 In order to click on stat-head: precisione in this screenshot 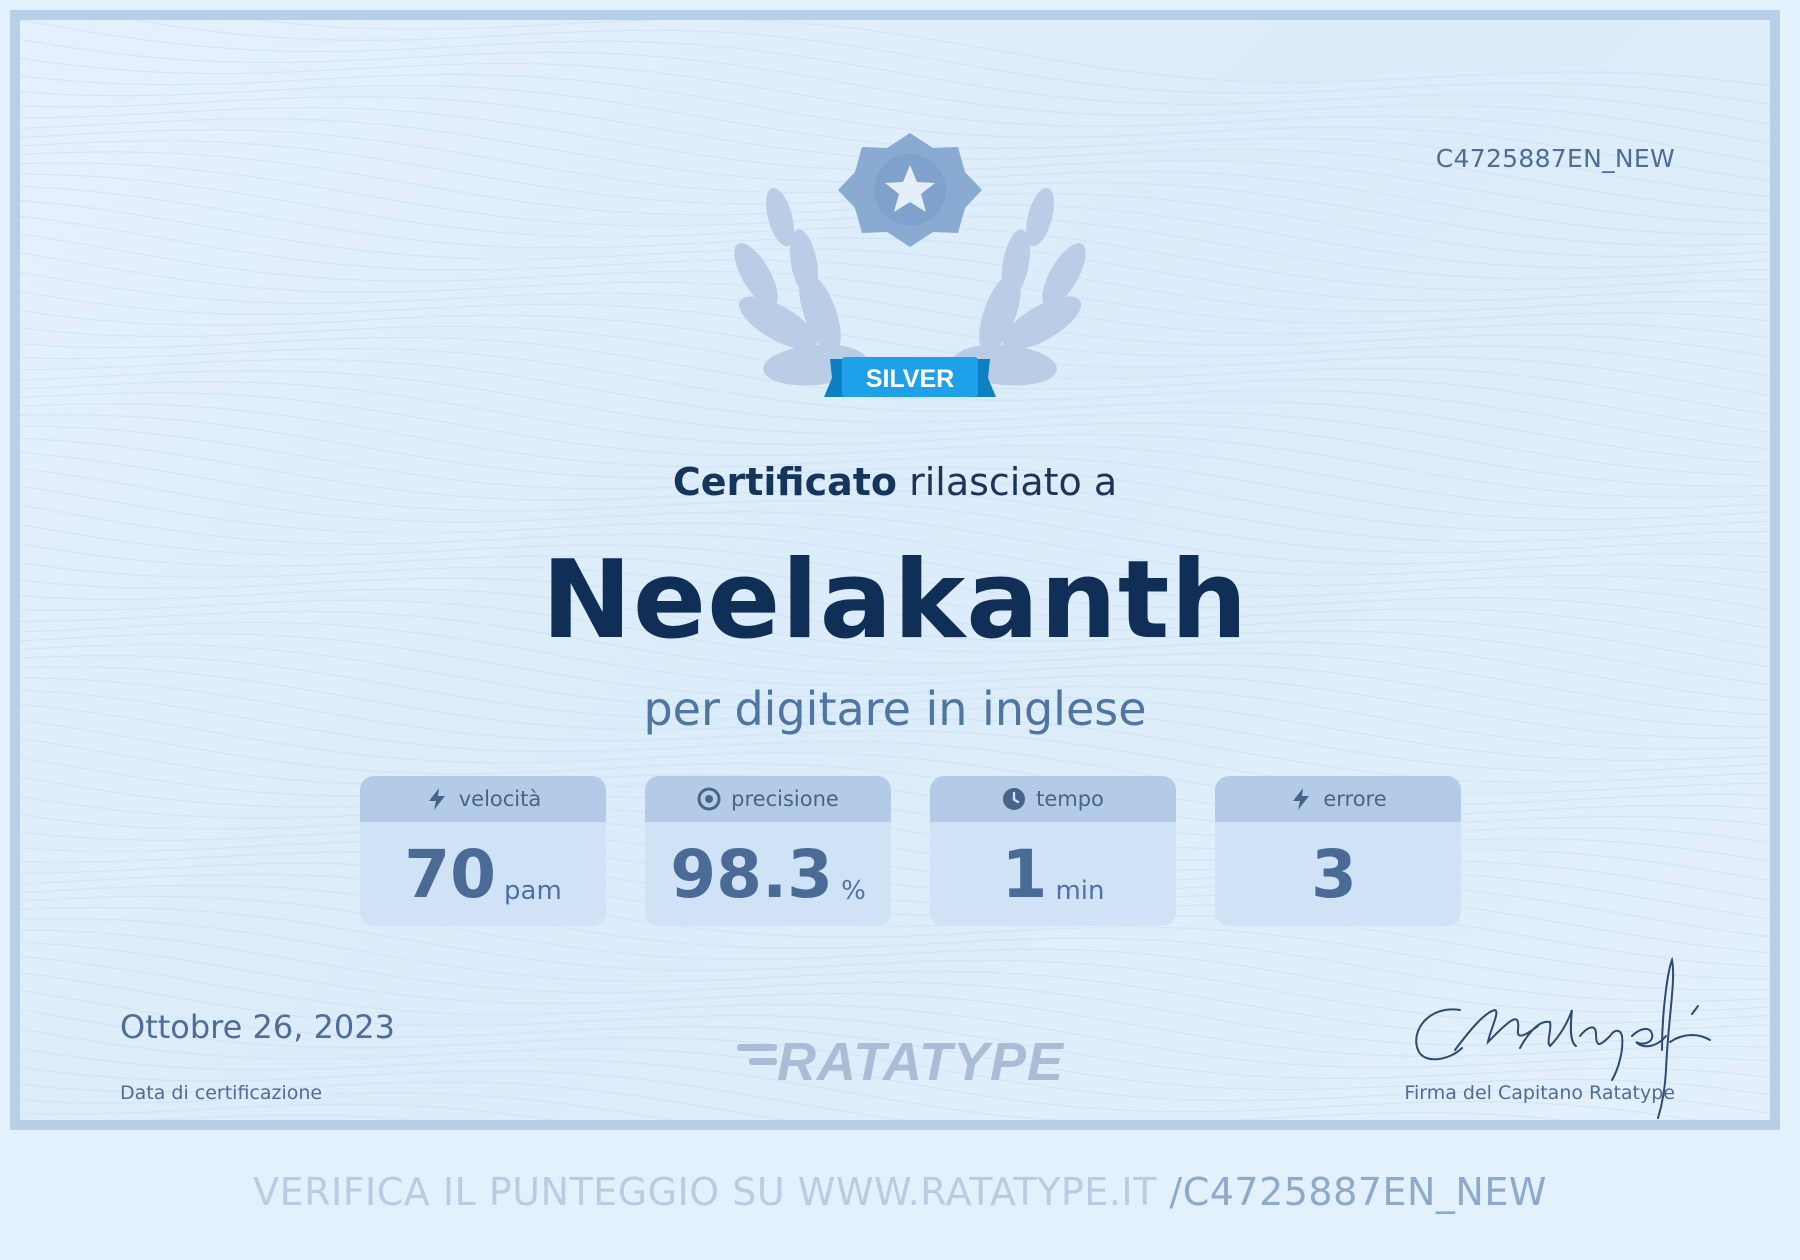, I will do `click(768, 799)`.